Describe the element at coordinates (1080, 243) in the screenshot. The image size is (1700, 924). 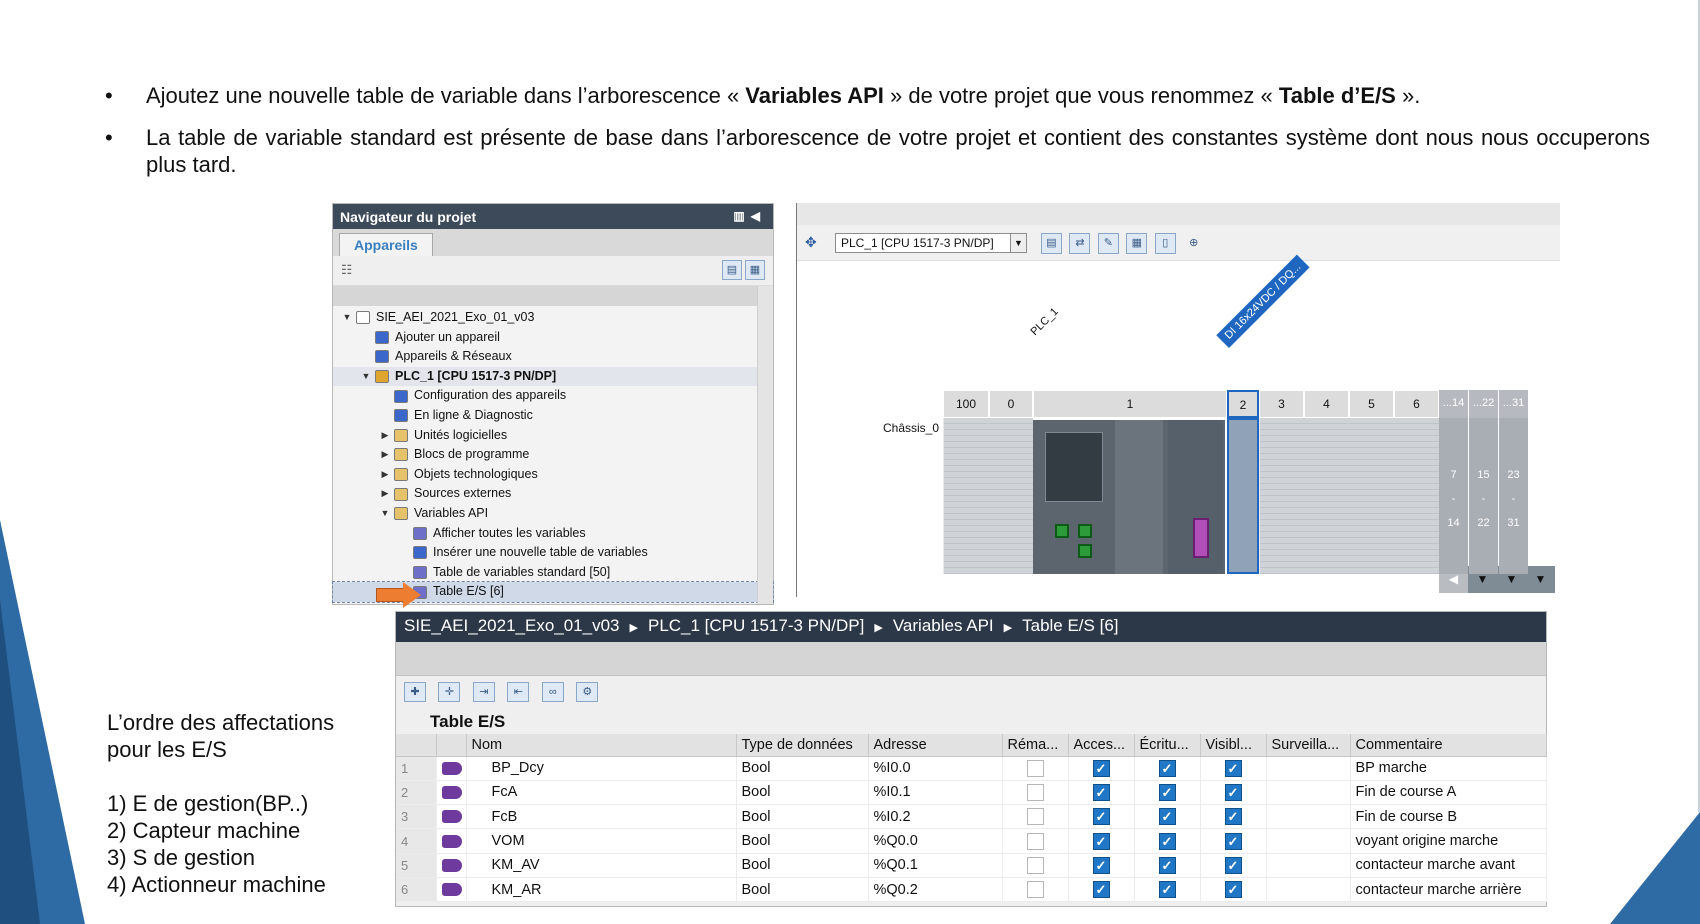
I see `exchange-icon: ⇄` at that location.